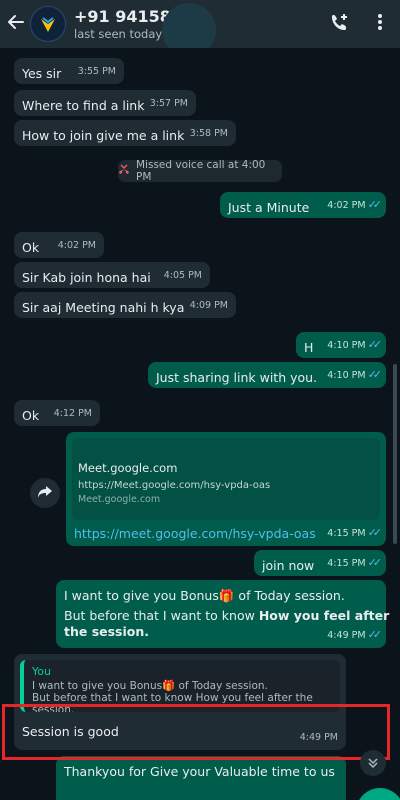 The image size is (400, 800). I want to click on message-outgoing: H 4:10 PM ✓✓, so click(341, 345).